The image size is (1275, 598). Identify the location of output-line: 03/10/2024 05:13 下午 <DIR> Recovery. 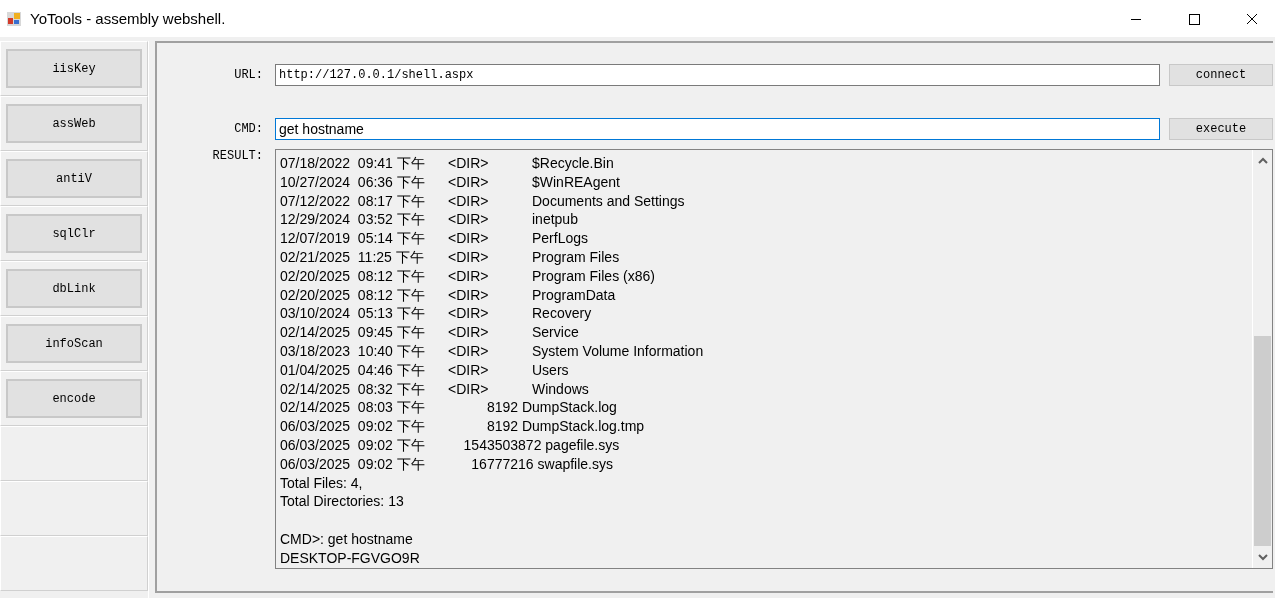
(436, 314).